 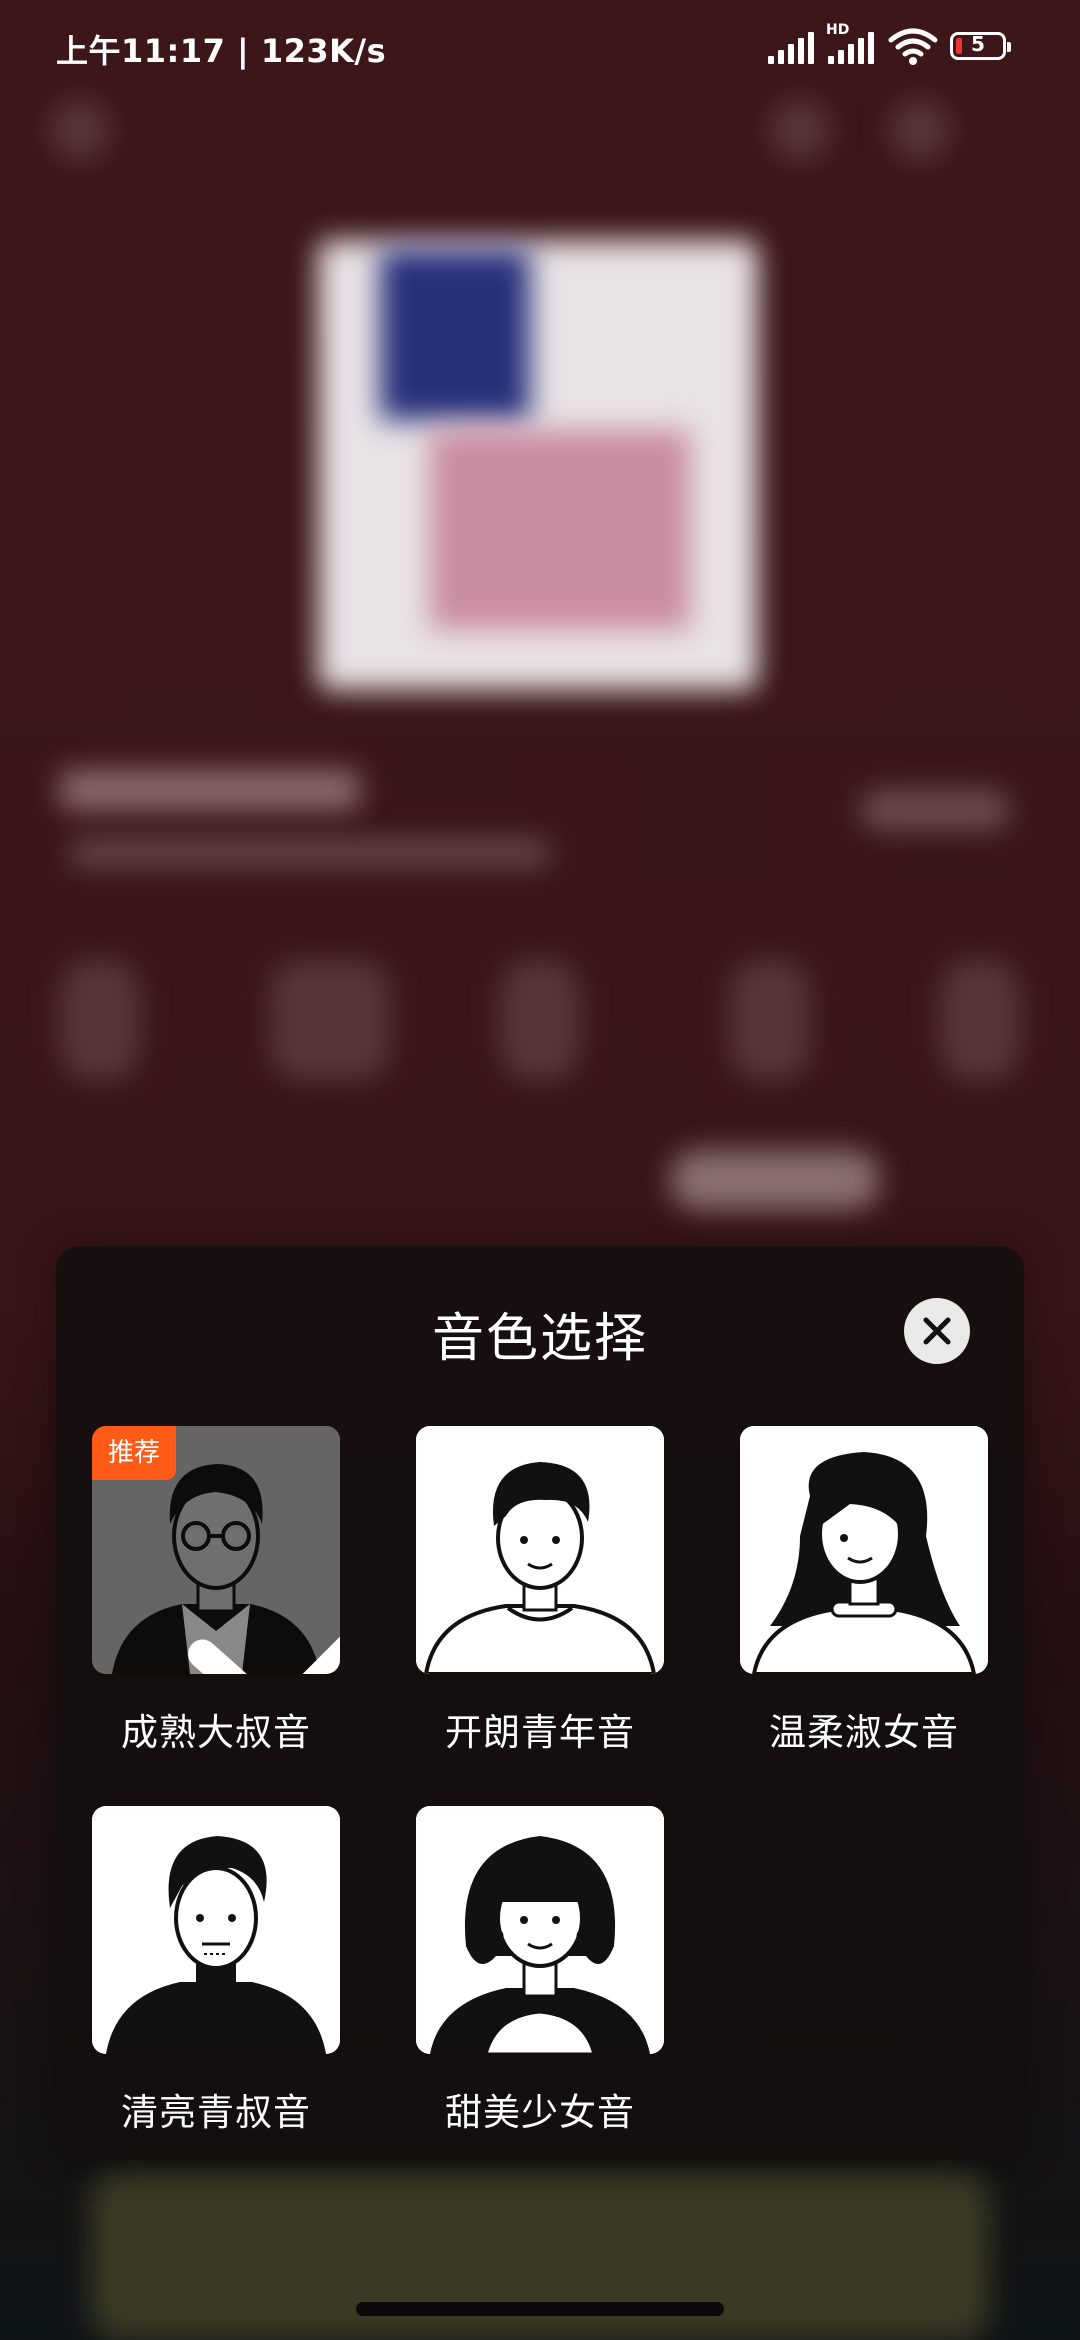 What do you see at coordinates (540, 2112) in the screenshot?
I see `voice-label: 甜美少女音` at bounding box center [540, 2112].